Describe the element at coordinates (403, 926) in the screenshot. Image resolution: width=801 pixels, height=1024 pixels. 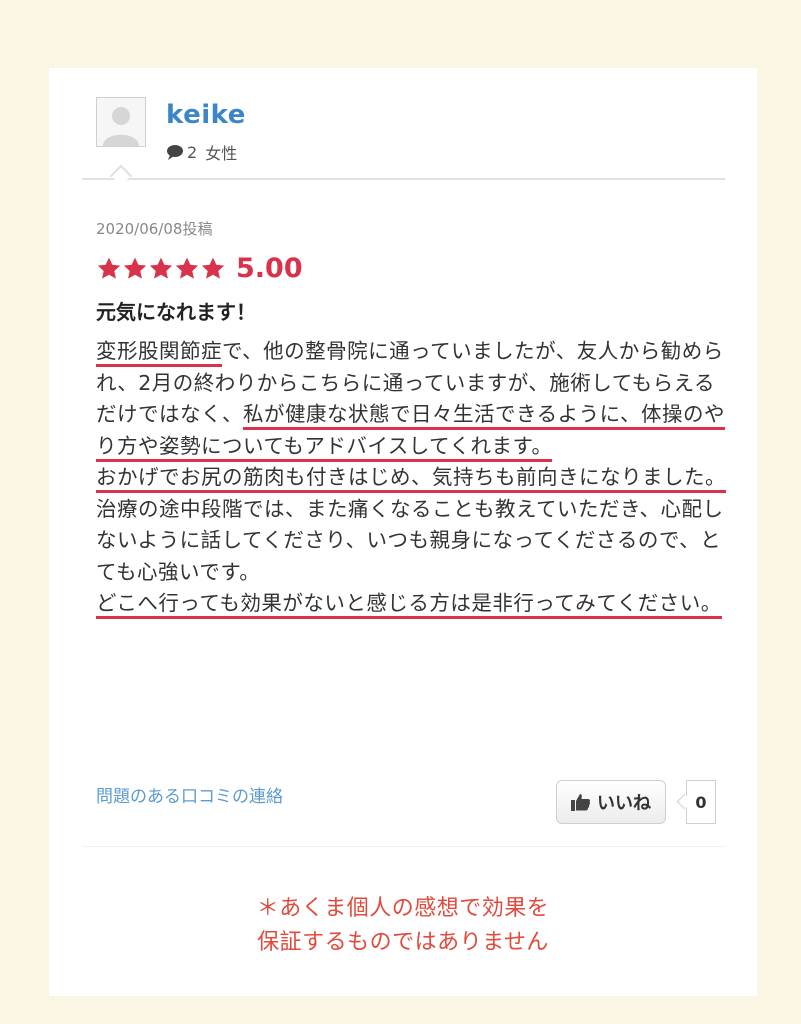
I see `disclaimer: ＊あくま個人の感想で効果を 保証するものではありません` at that location.